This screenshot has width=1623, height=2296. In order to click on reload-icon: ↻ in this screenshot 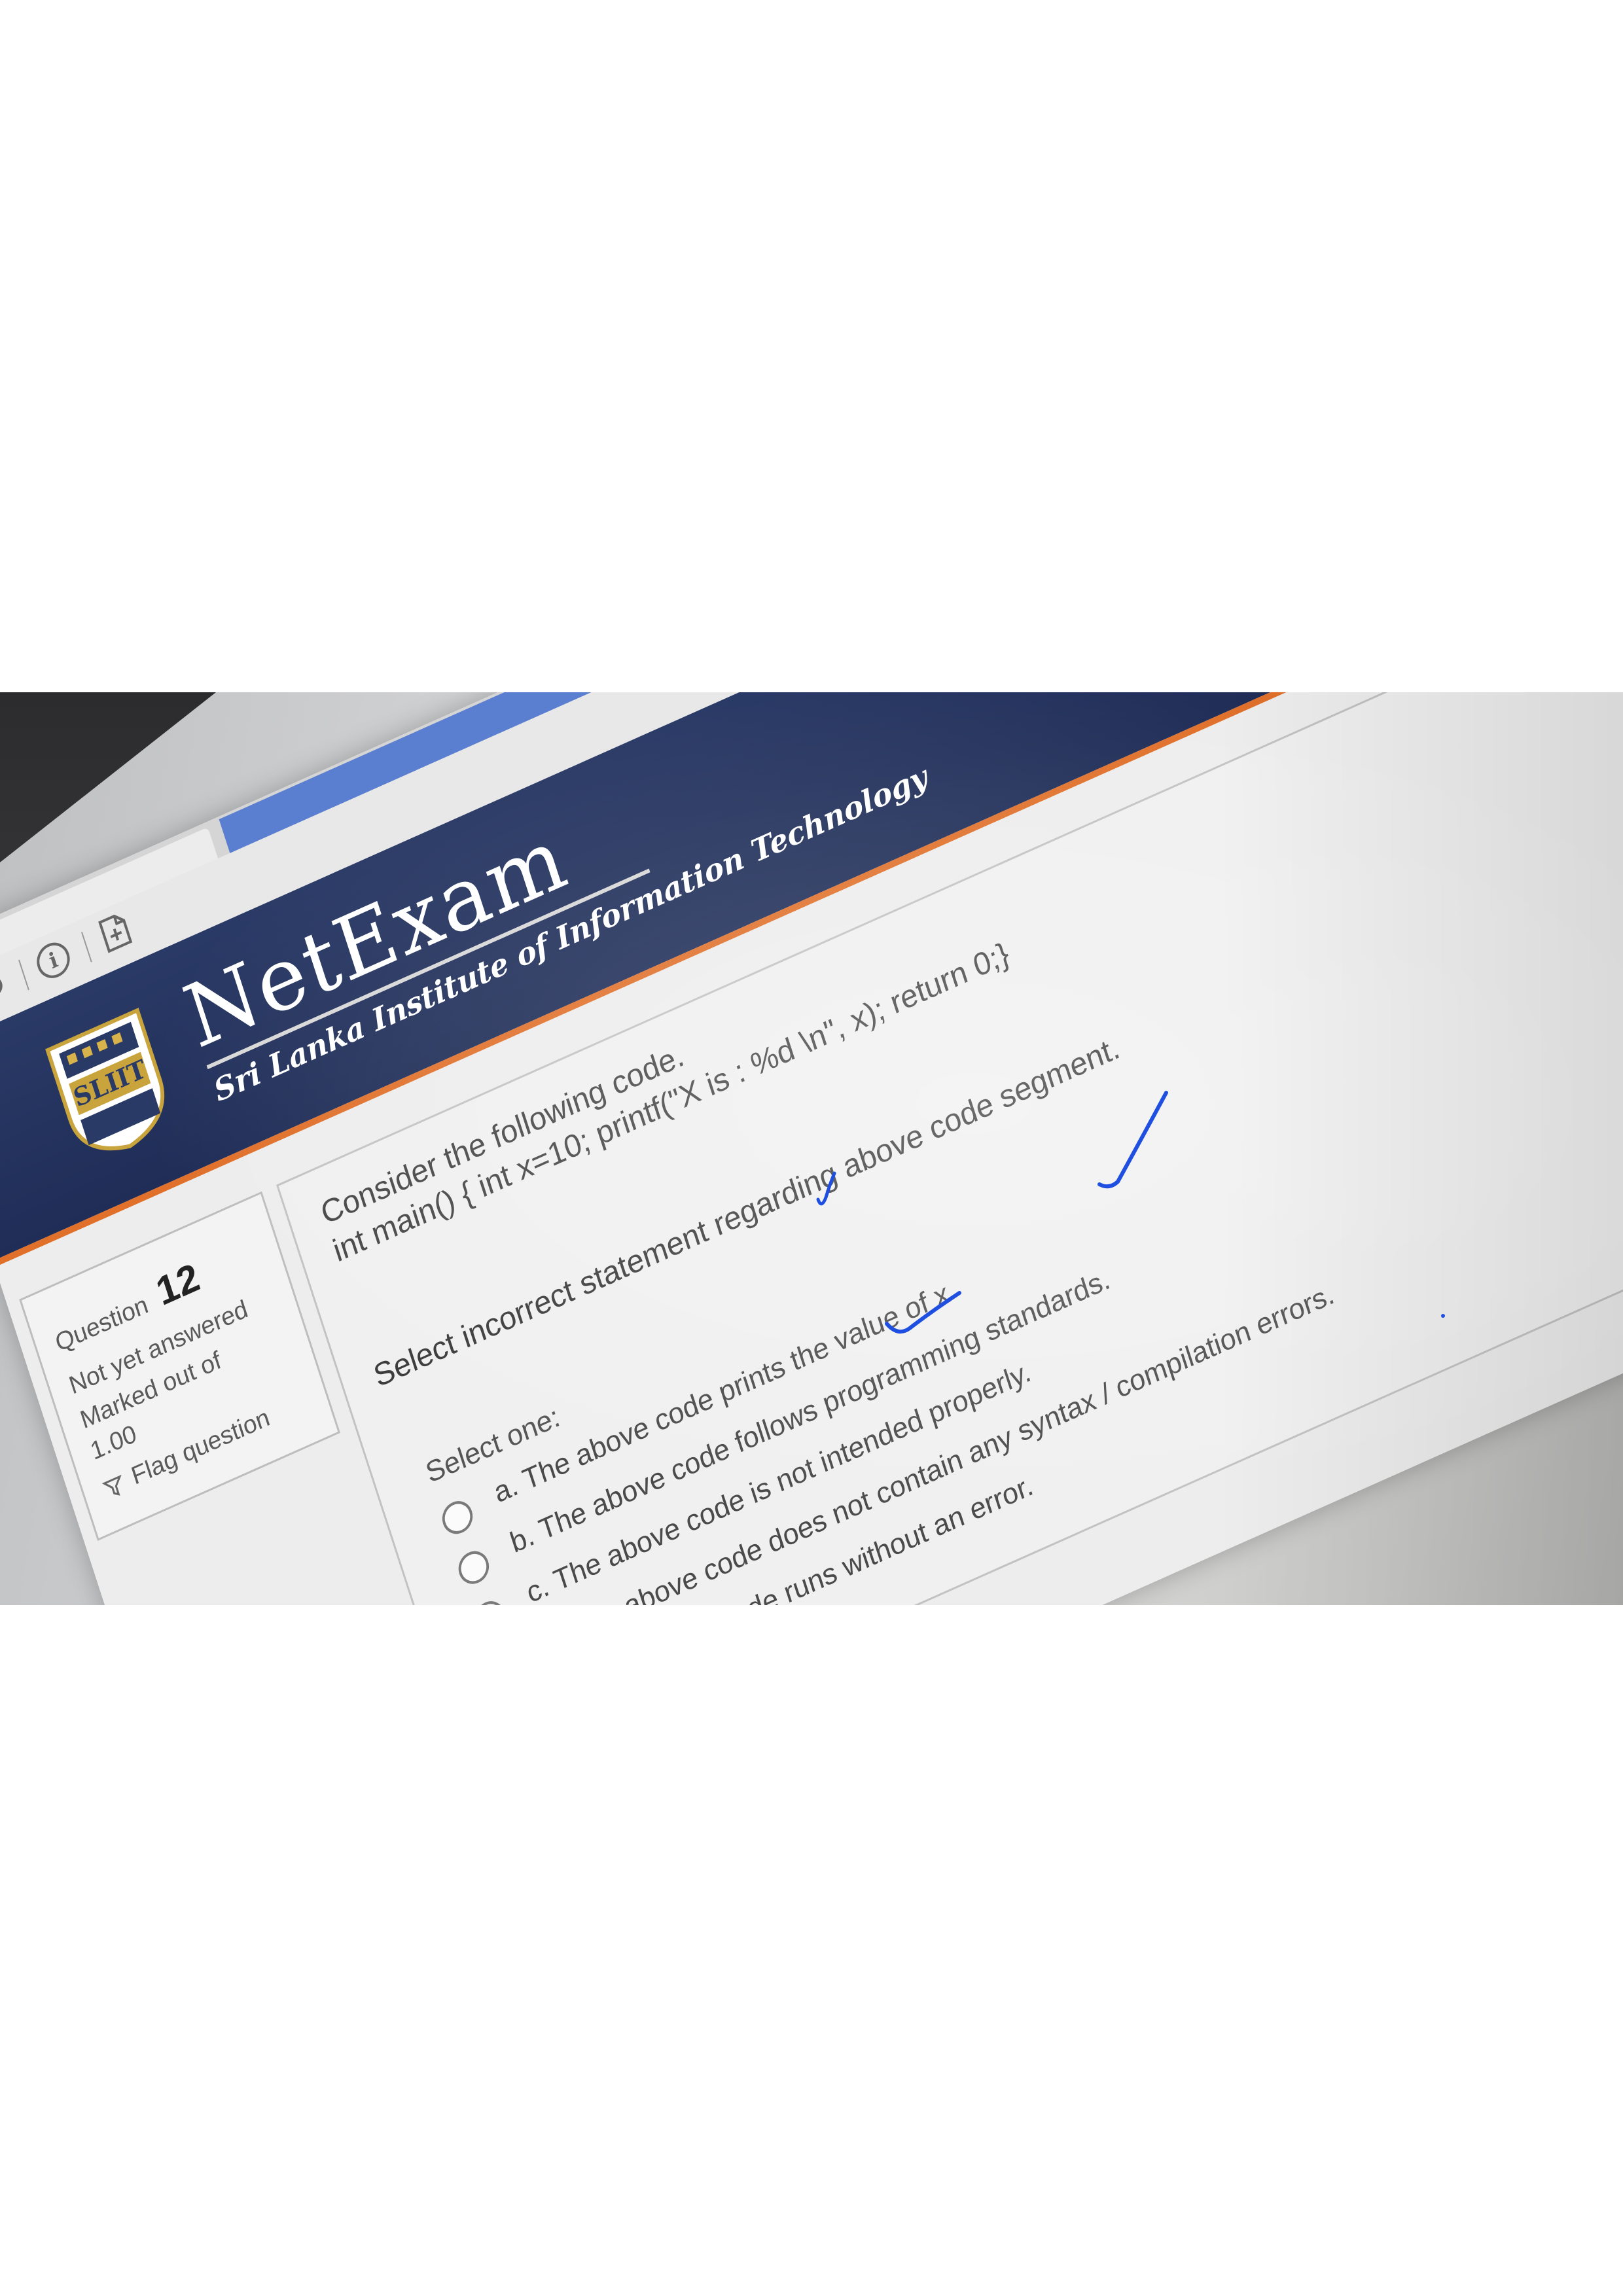, I will do `click(9, 989)`.